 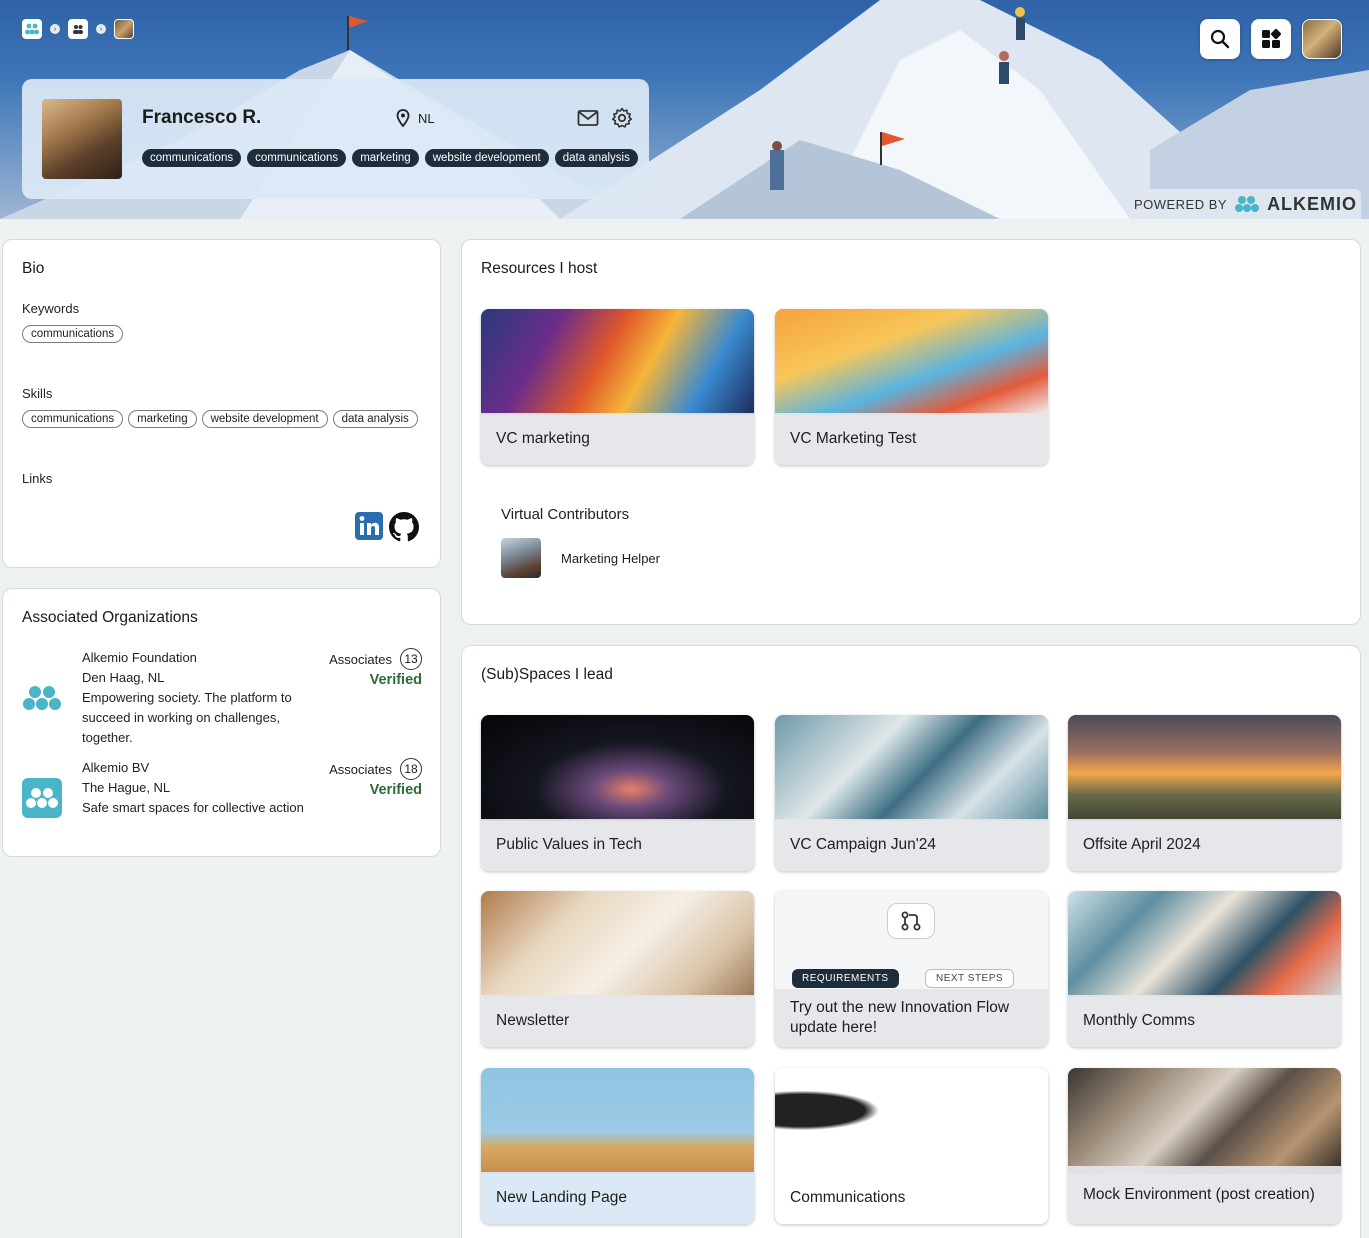 I want to click on subspace-card: New Landing Page, so click(x=617, y=1146).